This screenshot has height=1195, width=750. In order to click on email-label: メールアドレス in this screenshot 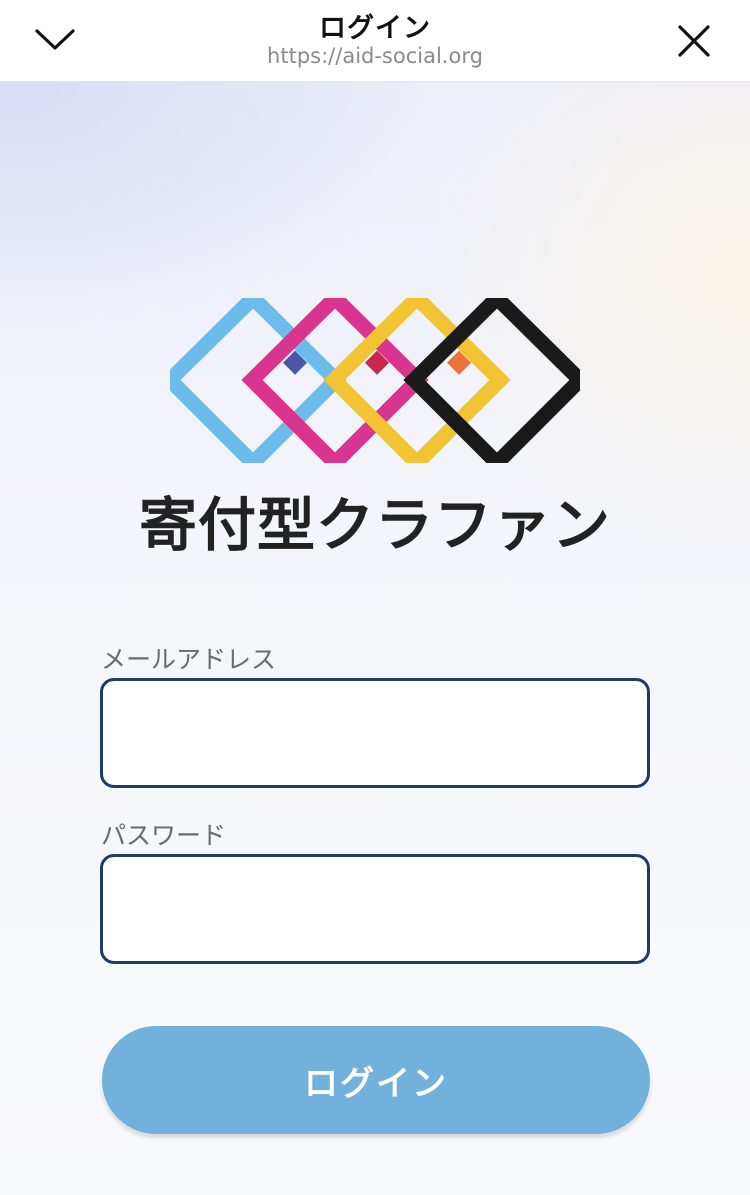, I will do `click(189, 659)`.